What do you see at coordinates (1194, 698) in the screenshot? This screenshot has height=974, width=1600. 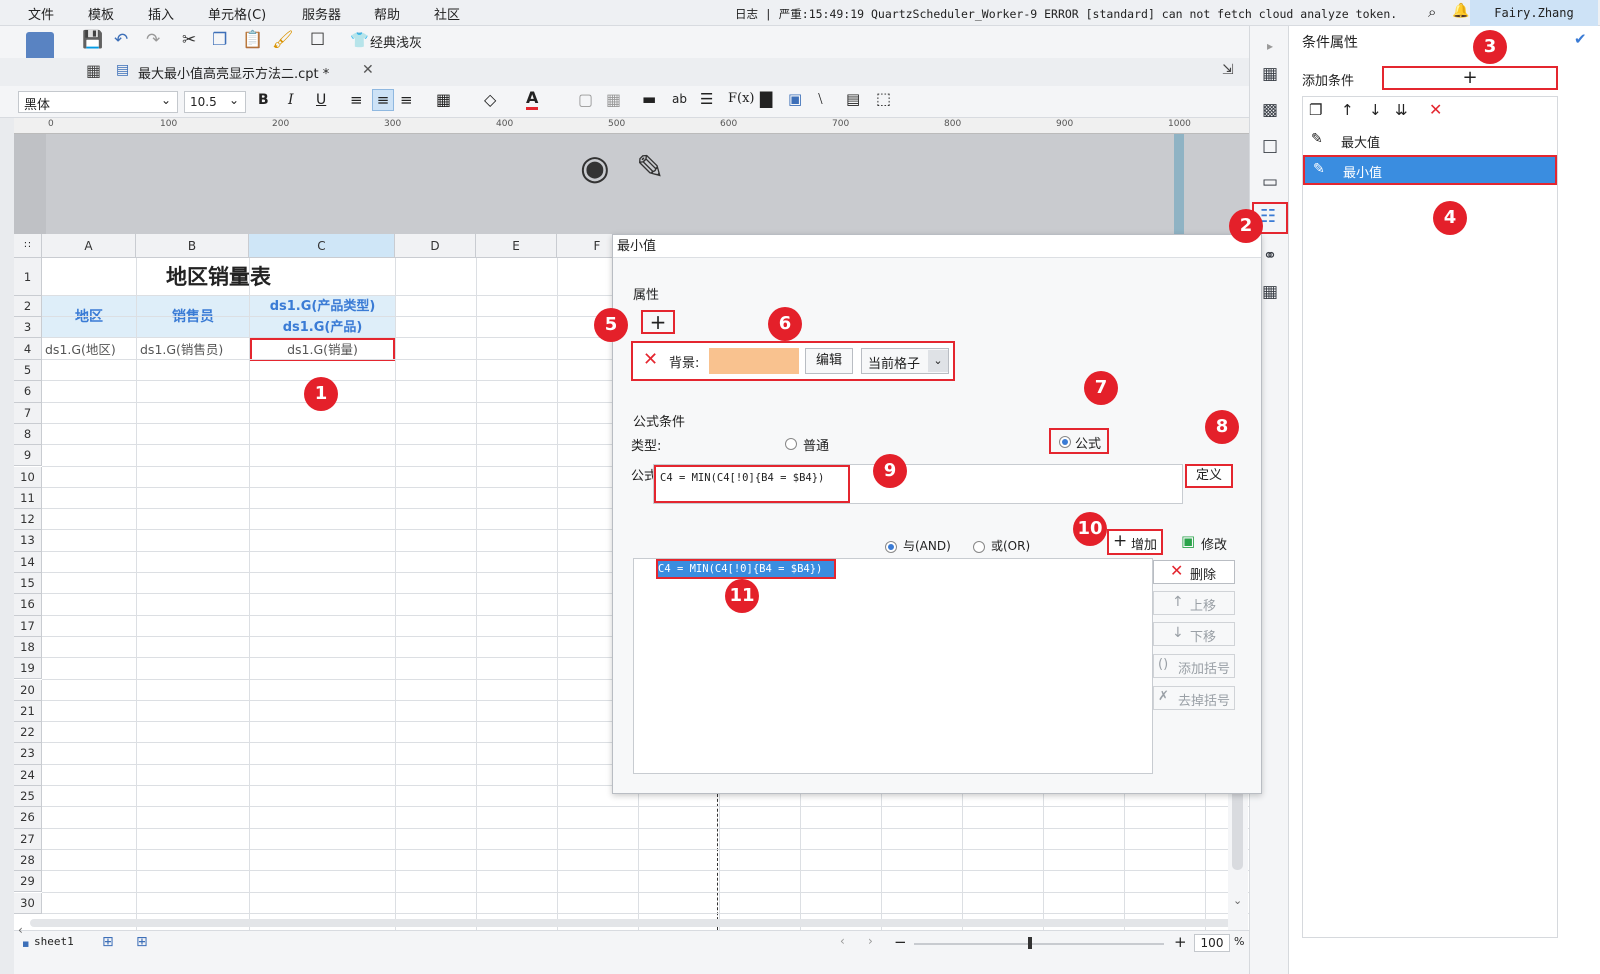 I see `remove-paren-button: ✗ 去掉括号` at bounding box center [1194, 698].